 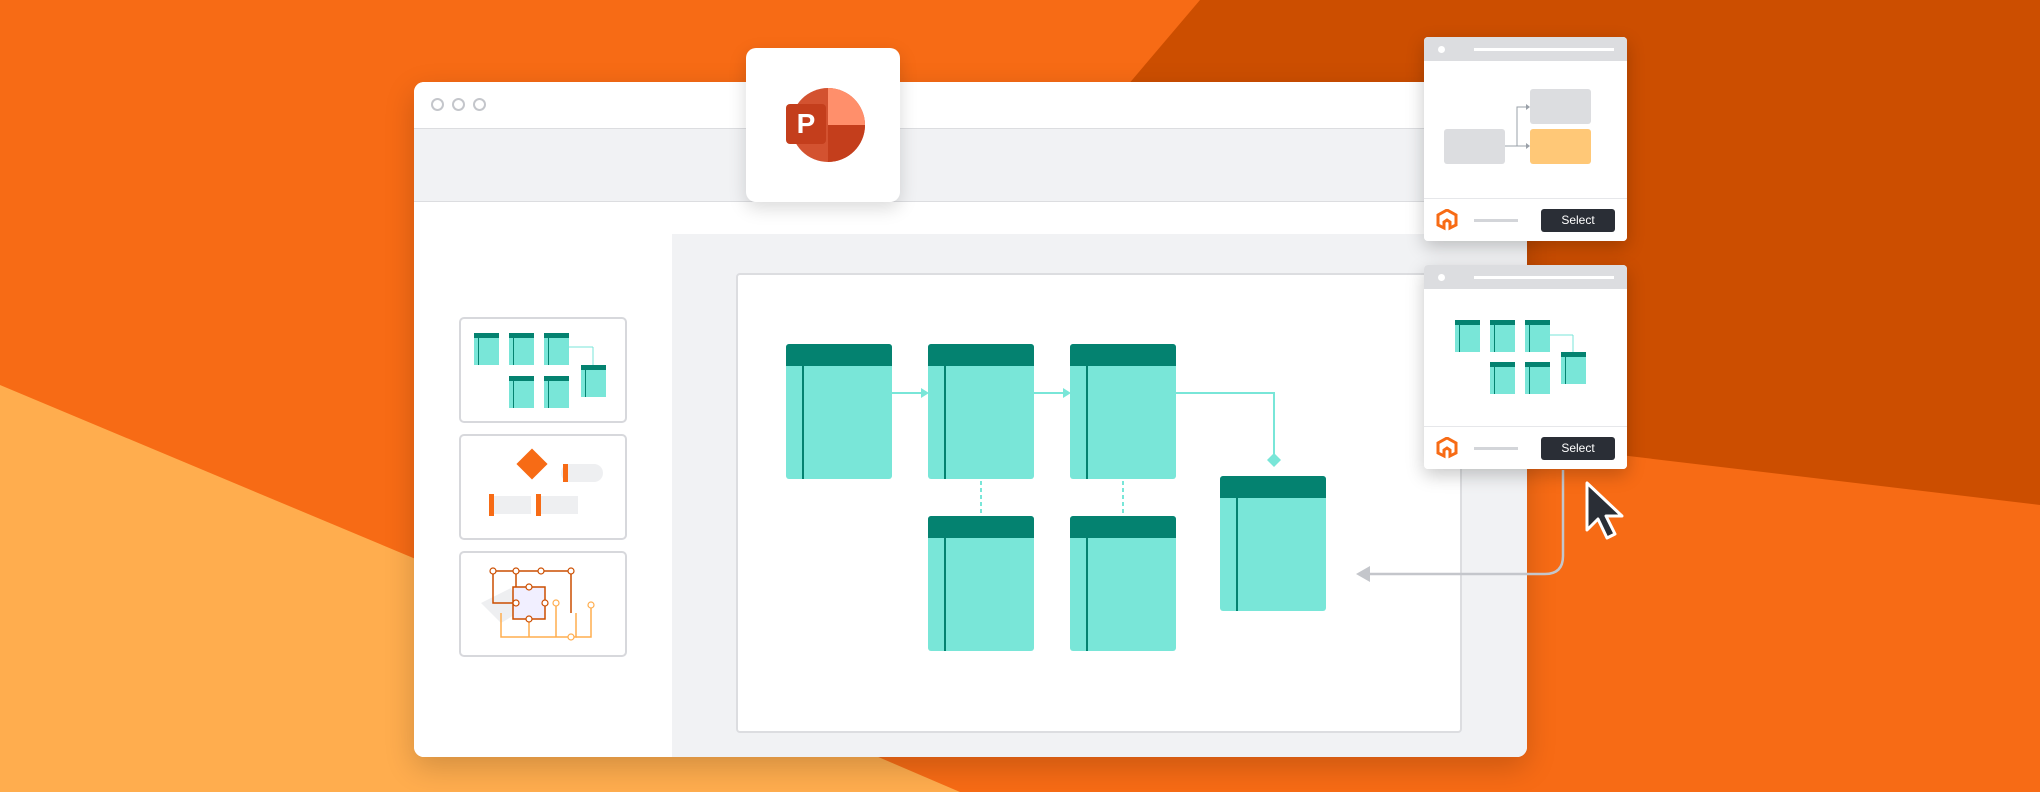 What do you see at coordinates (1604, 510) in the screenshot?
I see `mouse-cursor-icon` at bounding box center [1604, 510].